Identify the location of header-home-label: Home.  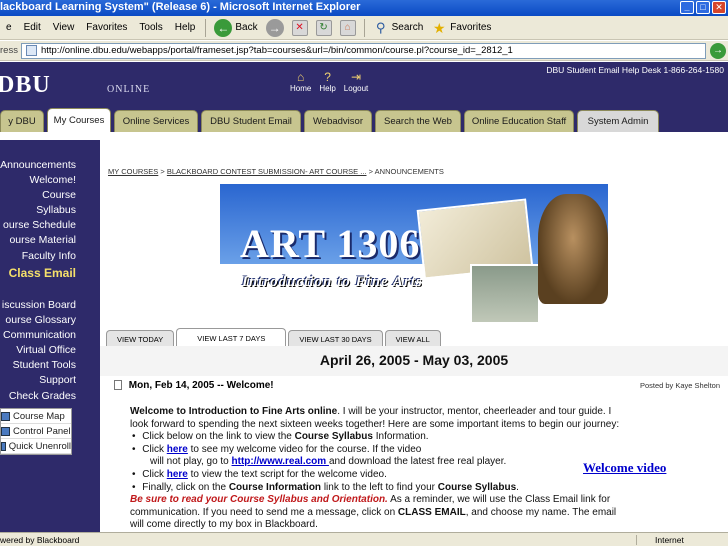
(301, 88).